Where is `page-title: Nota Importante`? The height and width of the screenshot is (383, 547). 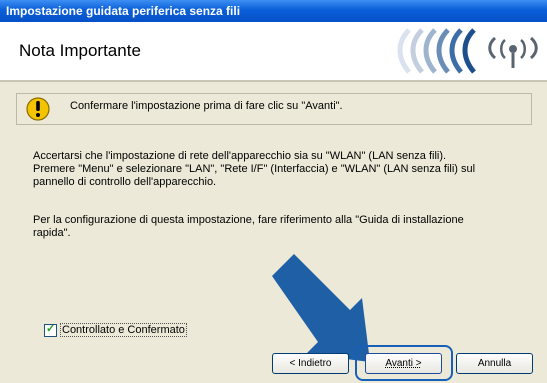
page-title: Nota Importante is located at coordinates (80, 50).